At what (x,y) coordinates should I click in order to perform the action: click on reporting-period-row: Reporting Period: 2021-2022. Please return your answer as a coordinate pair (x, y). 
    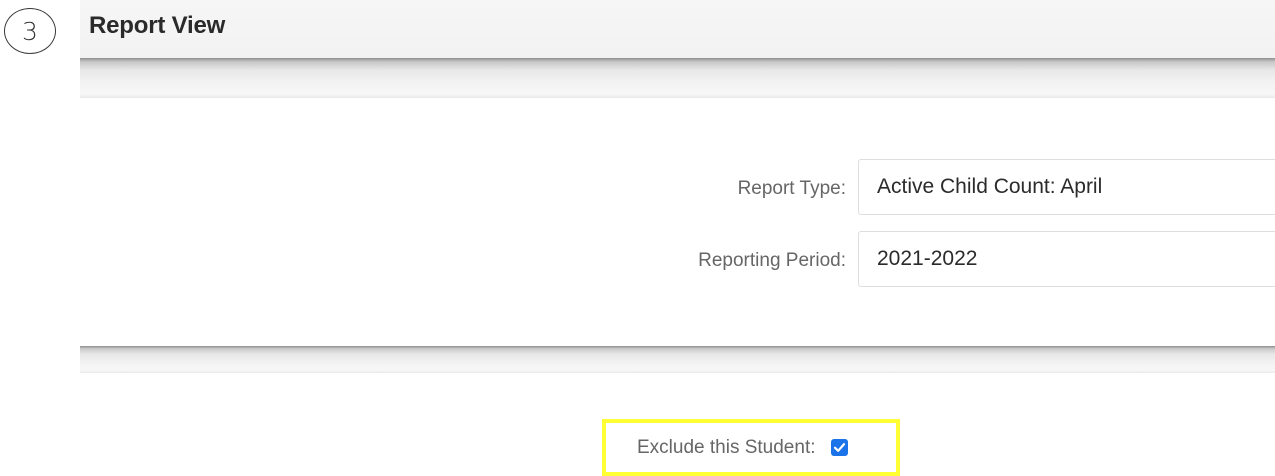
    Looking at the image, I should click on (677, 261).